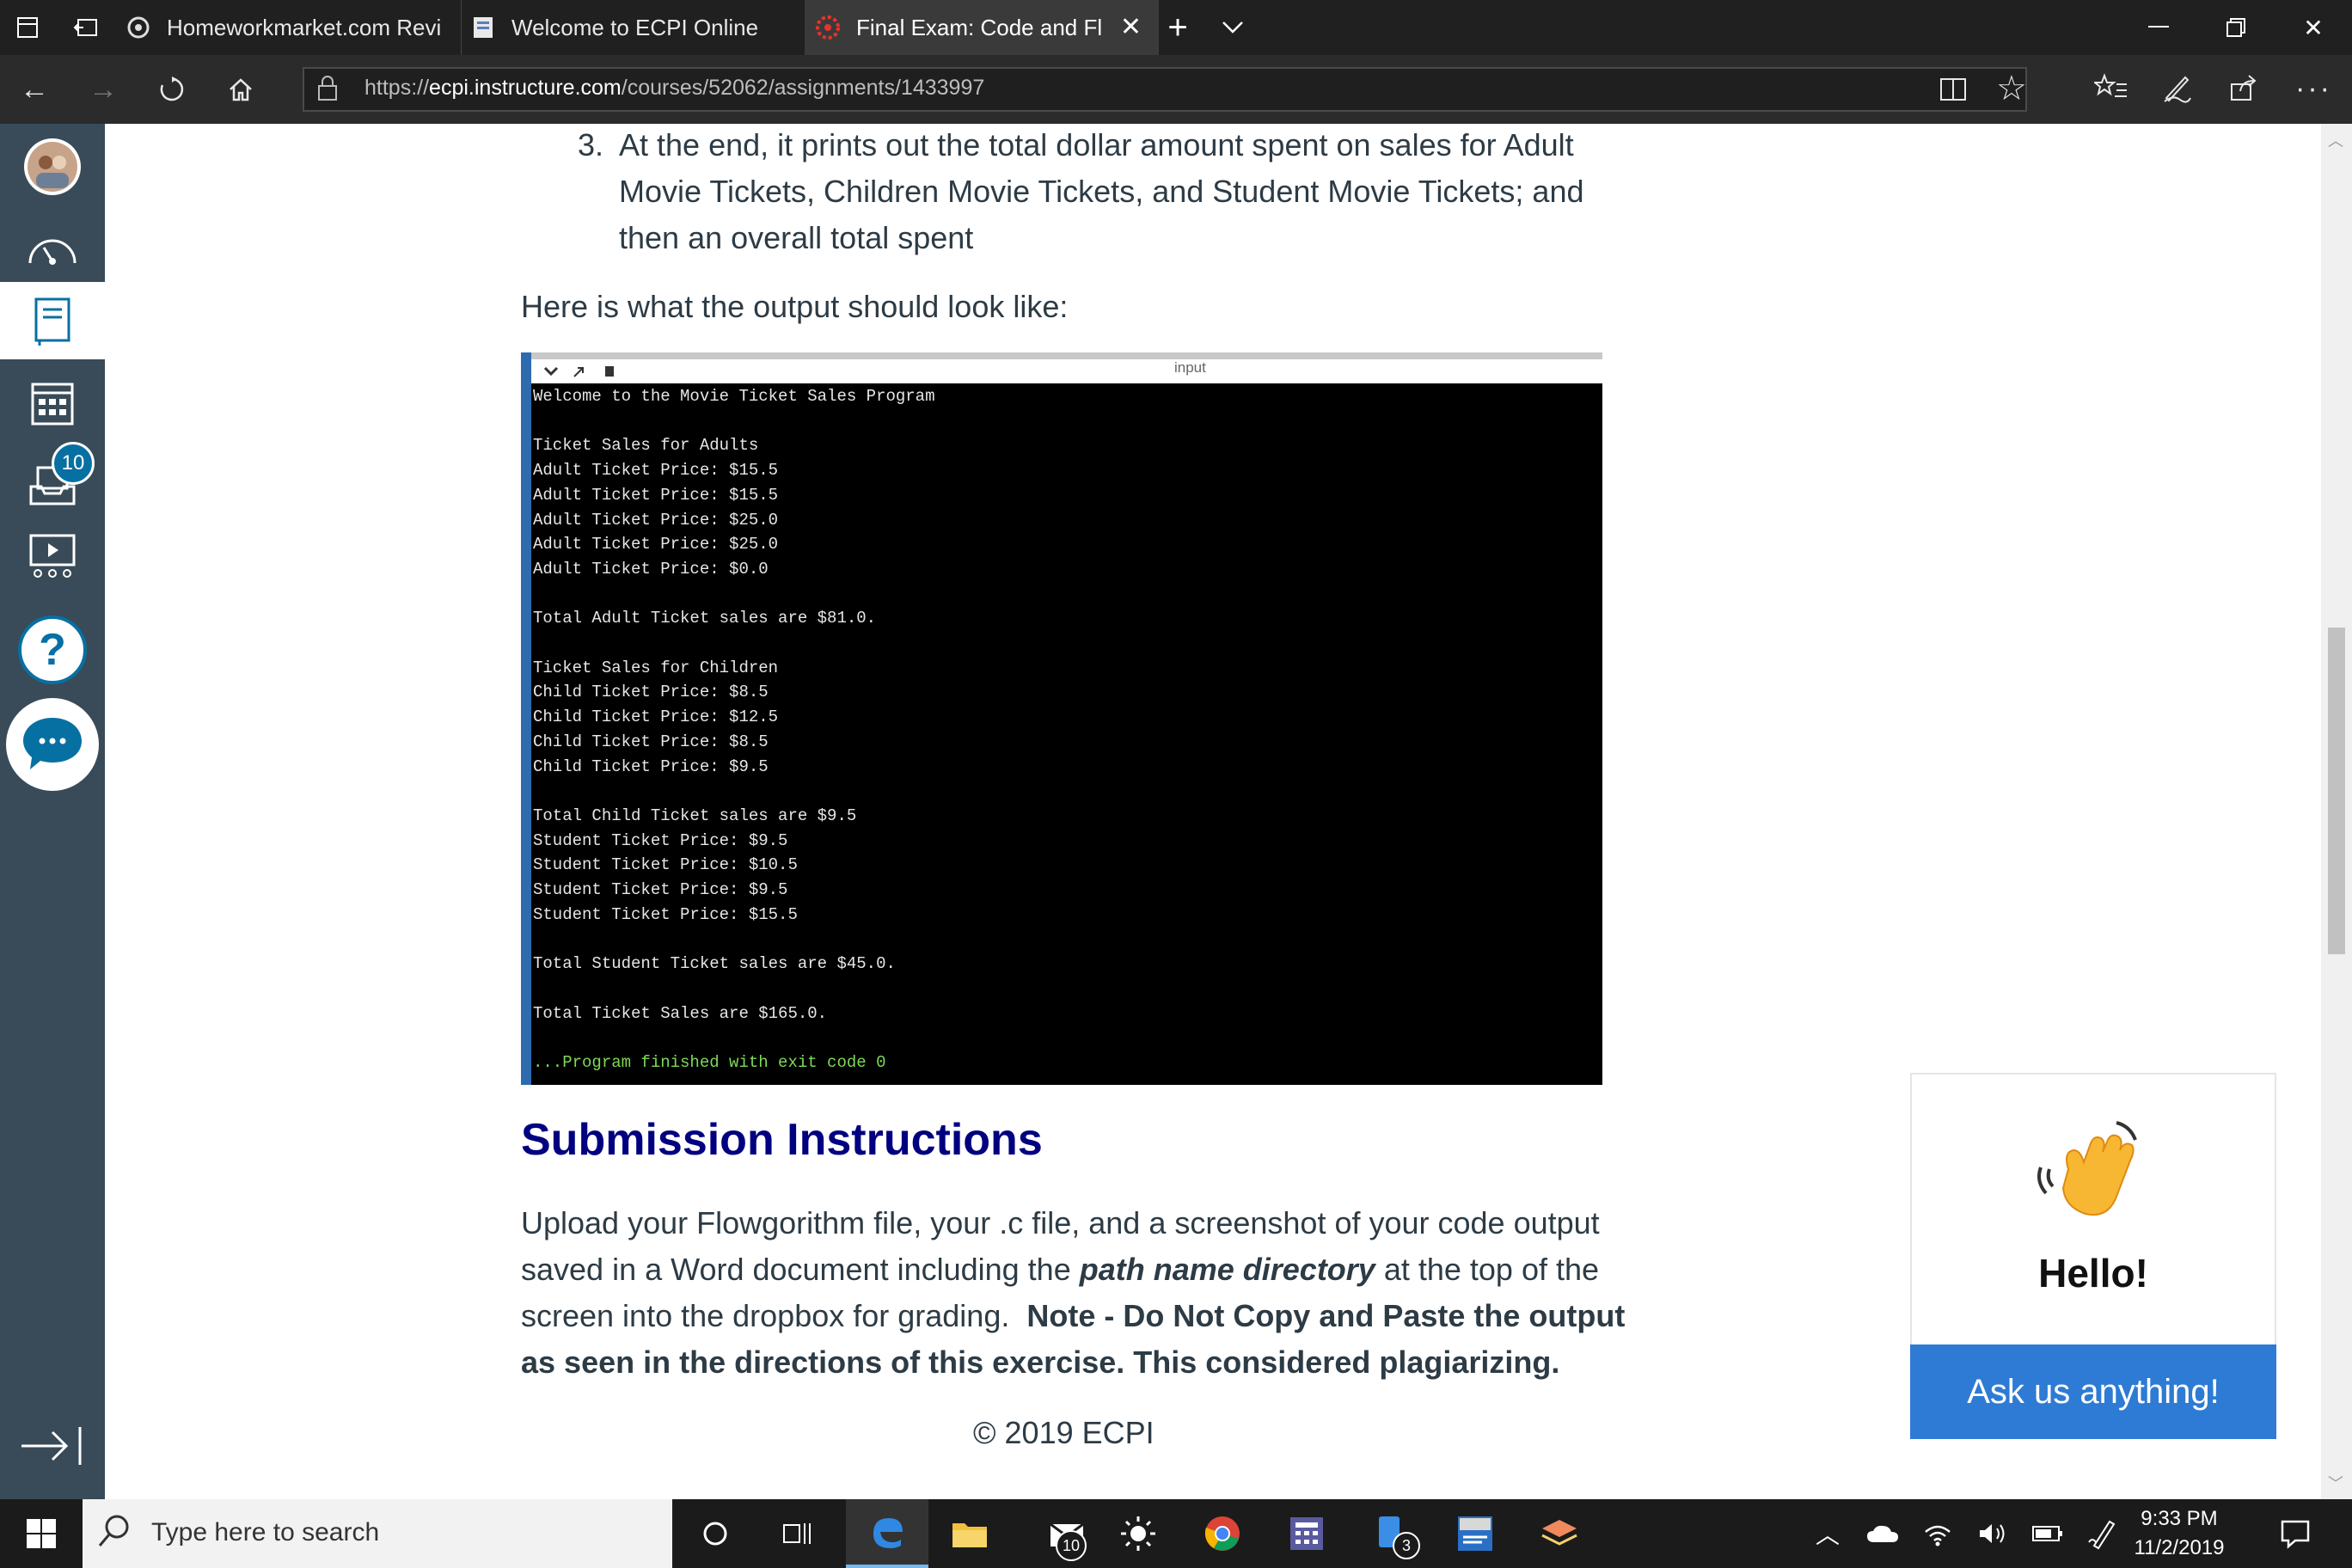  What do you see at coordinates (969, 1533) in the screenshot?
I see `file-explorer-icon` at bounding box center [969, 1533].